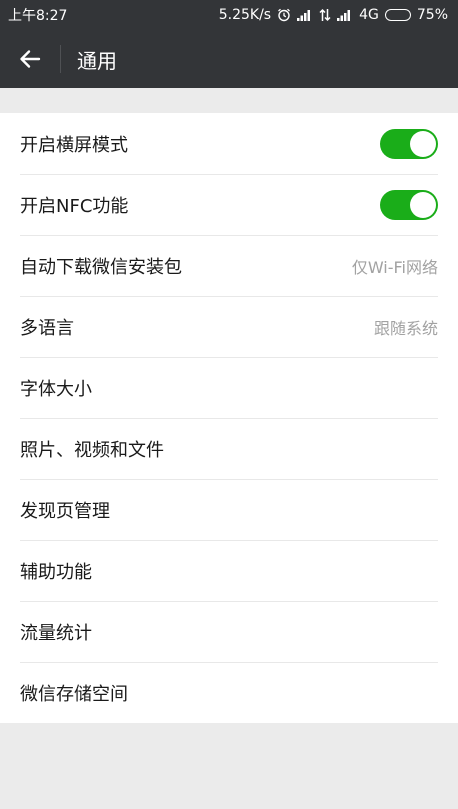  What do you see at coordinates (325, 15) in the screenshot?
I see `data-transfer-icon` at bounding box center [325, 15].